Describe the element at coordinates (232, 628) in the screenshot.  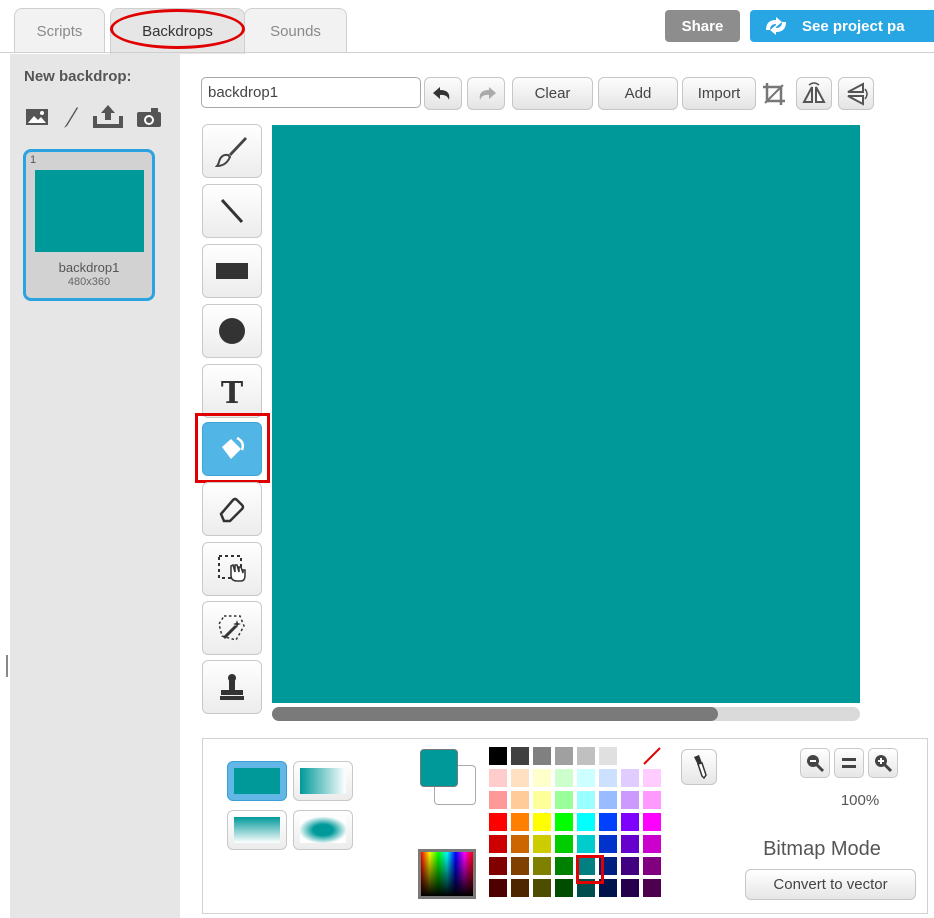
I see `tool-magic-select` at that location.